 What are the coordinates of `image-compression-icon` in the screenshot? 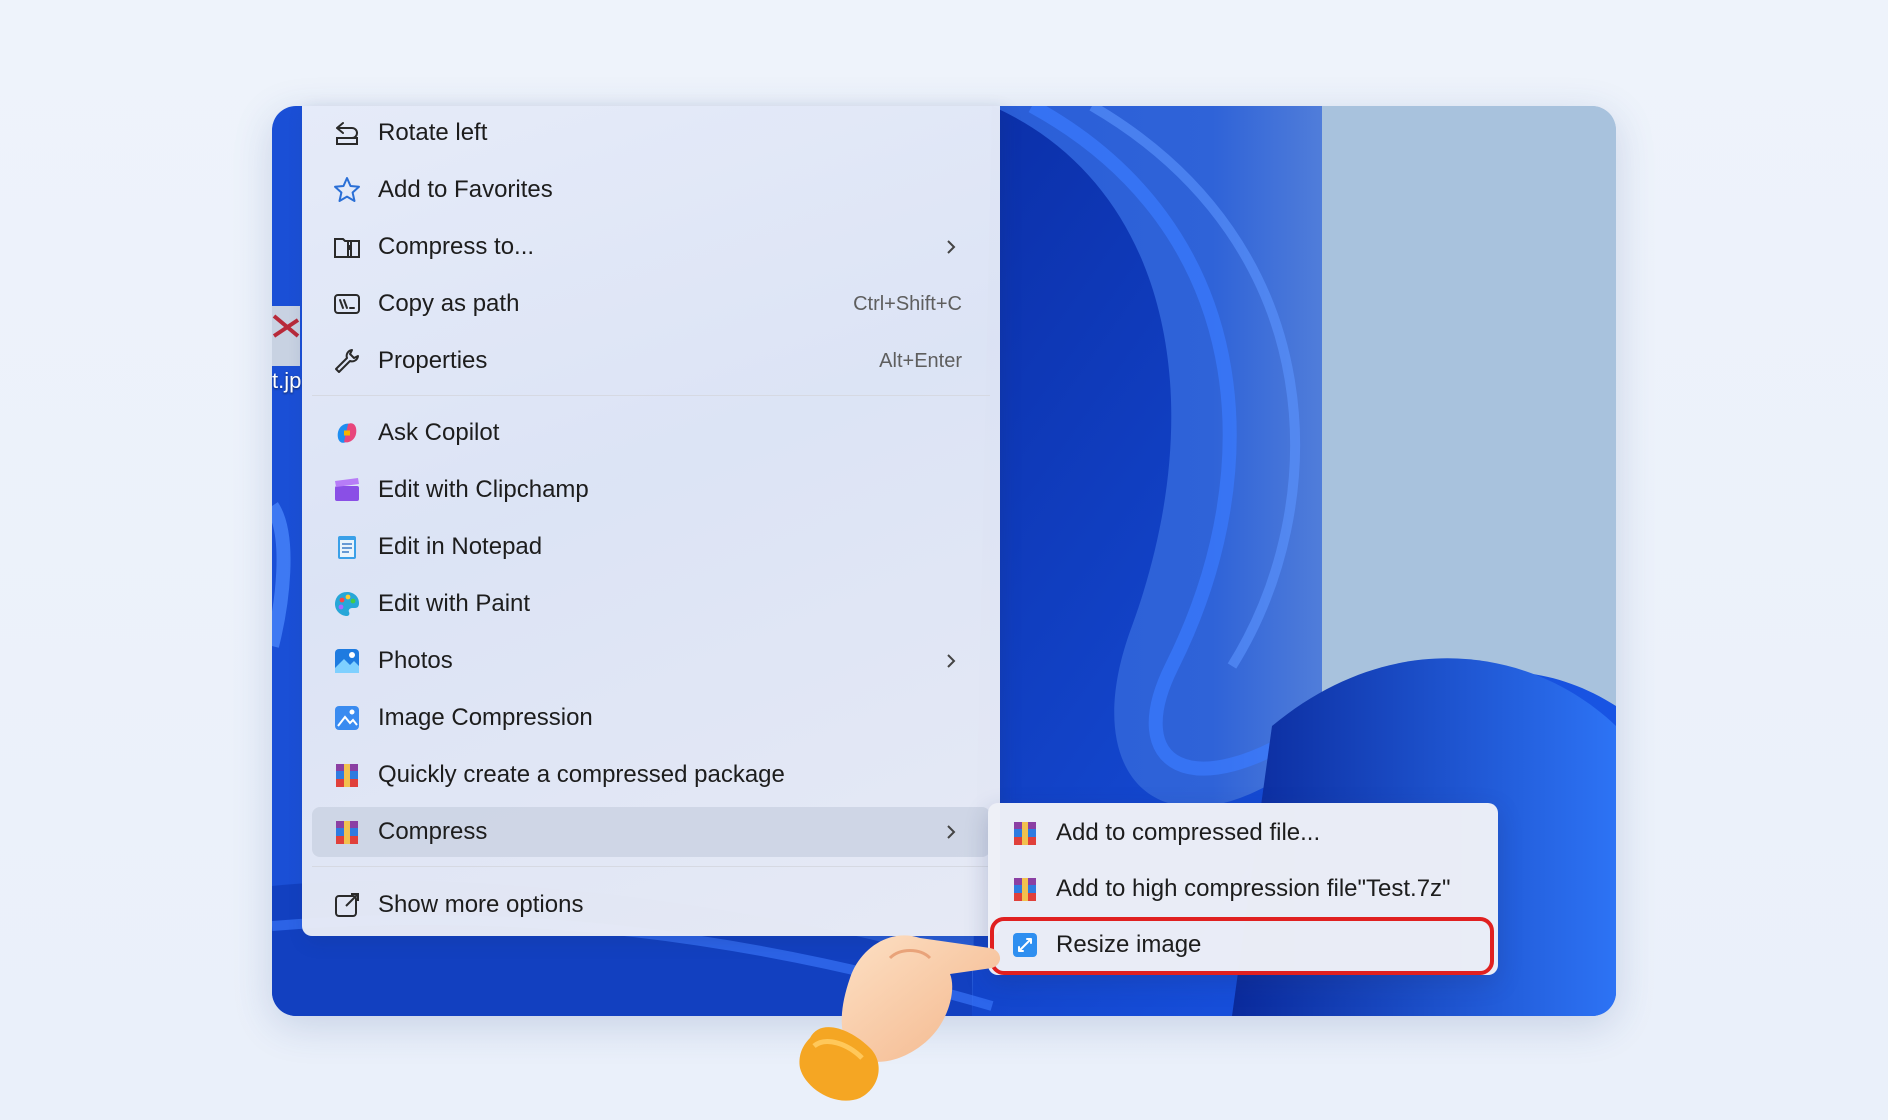 It's located at (347, 718).